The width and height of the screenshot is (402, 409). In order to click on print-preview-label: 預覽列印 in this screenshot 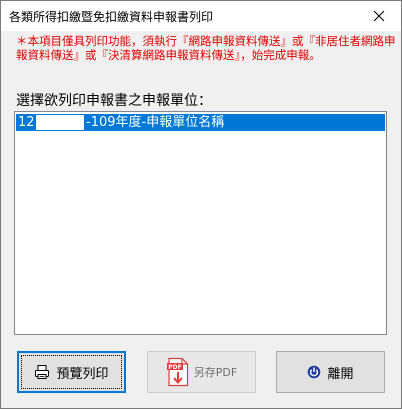, I will do `click(82, 374)`.